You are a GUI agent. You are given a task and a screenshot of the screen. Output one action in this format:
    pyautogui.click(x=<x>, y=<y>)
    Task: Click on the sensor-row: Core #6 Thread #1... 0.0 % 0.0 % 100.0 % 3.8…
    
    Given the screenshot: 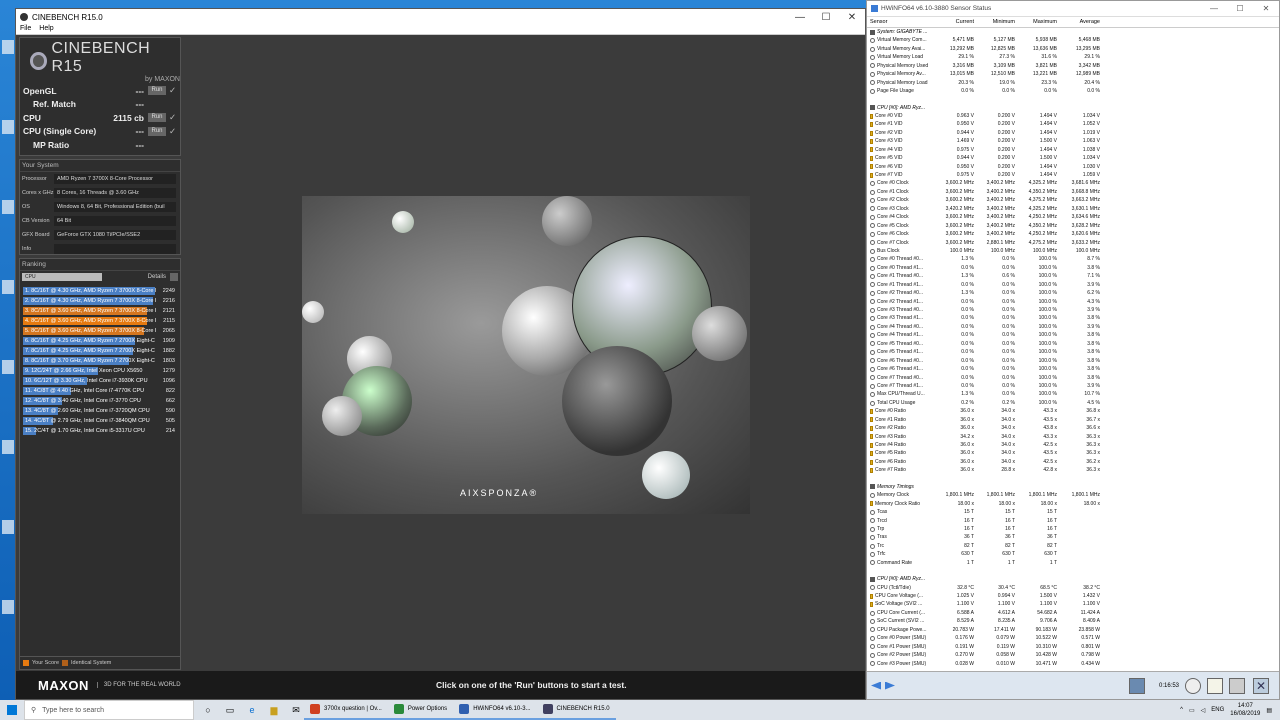 What is the action you would take?
    pyautogui.click(x=1073, y=369)
    